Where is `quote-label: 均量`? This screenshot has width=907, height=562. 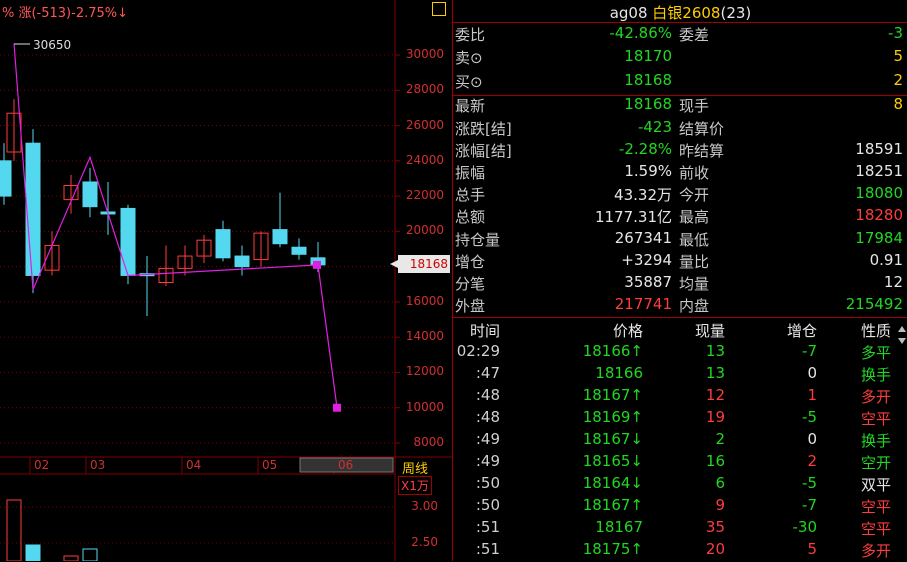
quote-label: 均量 is located at coordinates (694, 284).